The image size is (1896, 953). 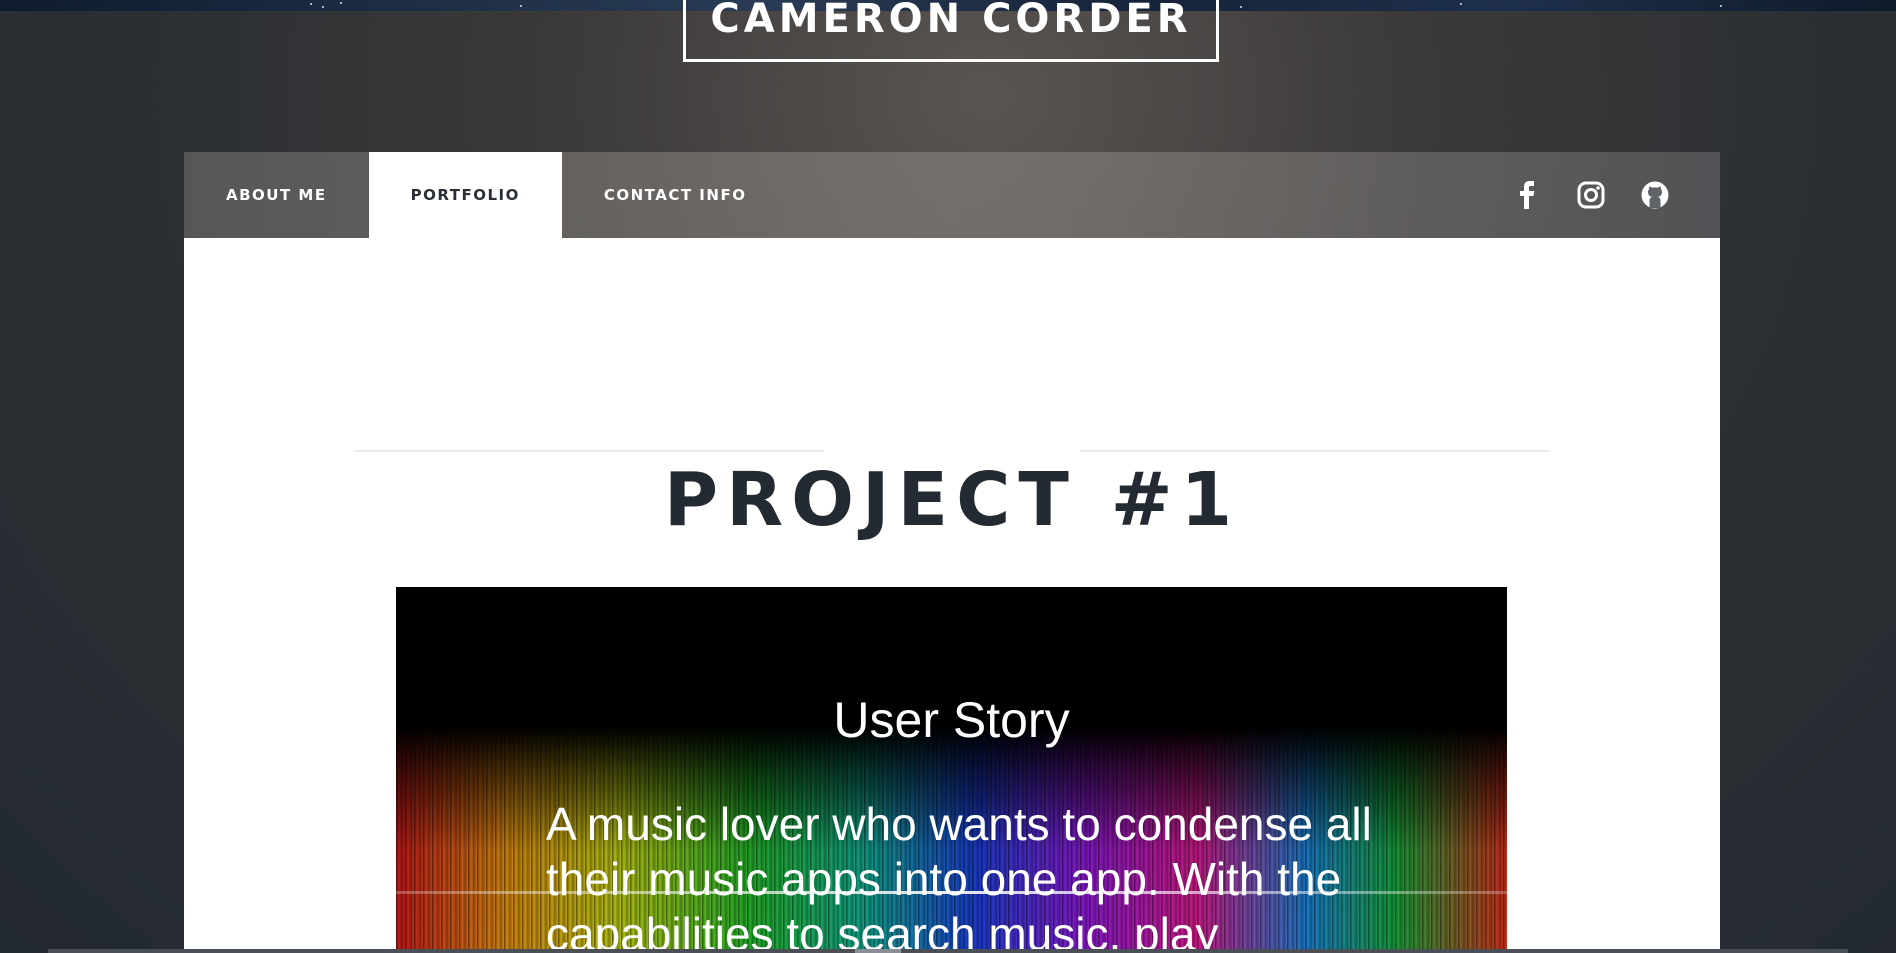 What do you see at coordinates (951, 21) in the screenshot?
I see `site-title: CAMERON CORDER` at bounding box center [951, 21].